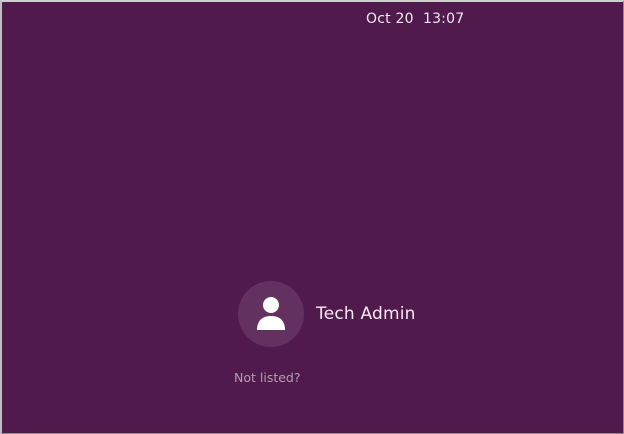  What do you see at coordinates (366, 314) in the screenshot?
I see `user-name-label: Tech Admin` at bounding box center [366, 314].